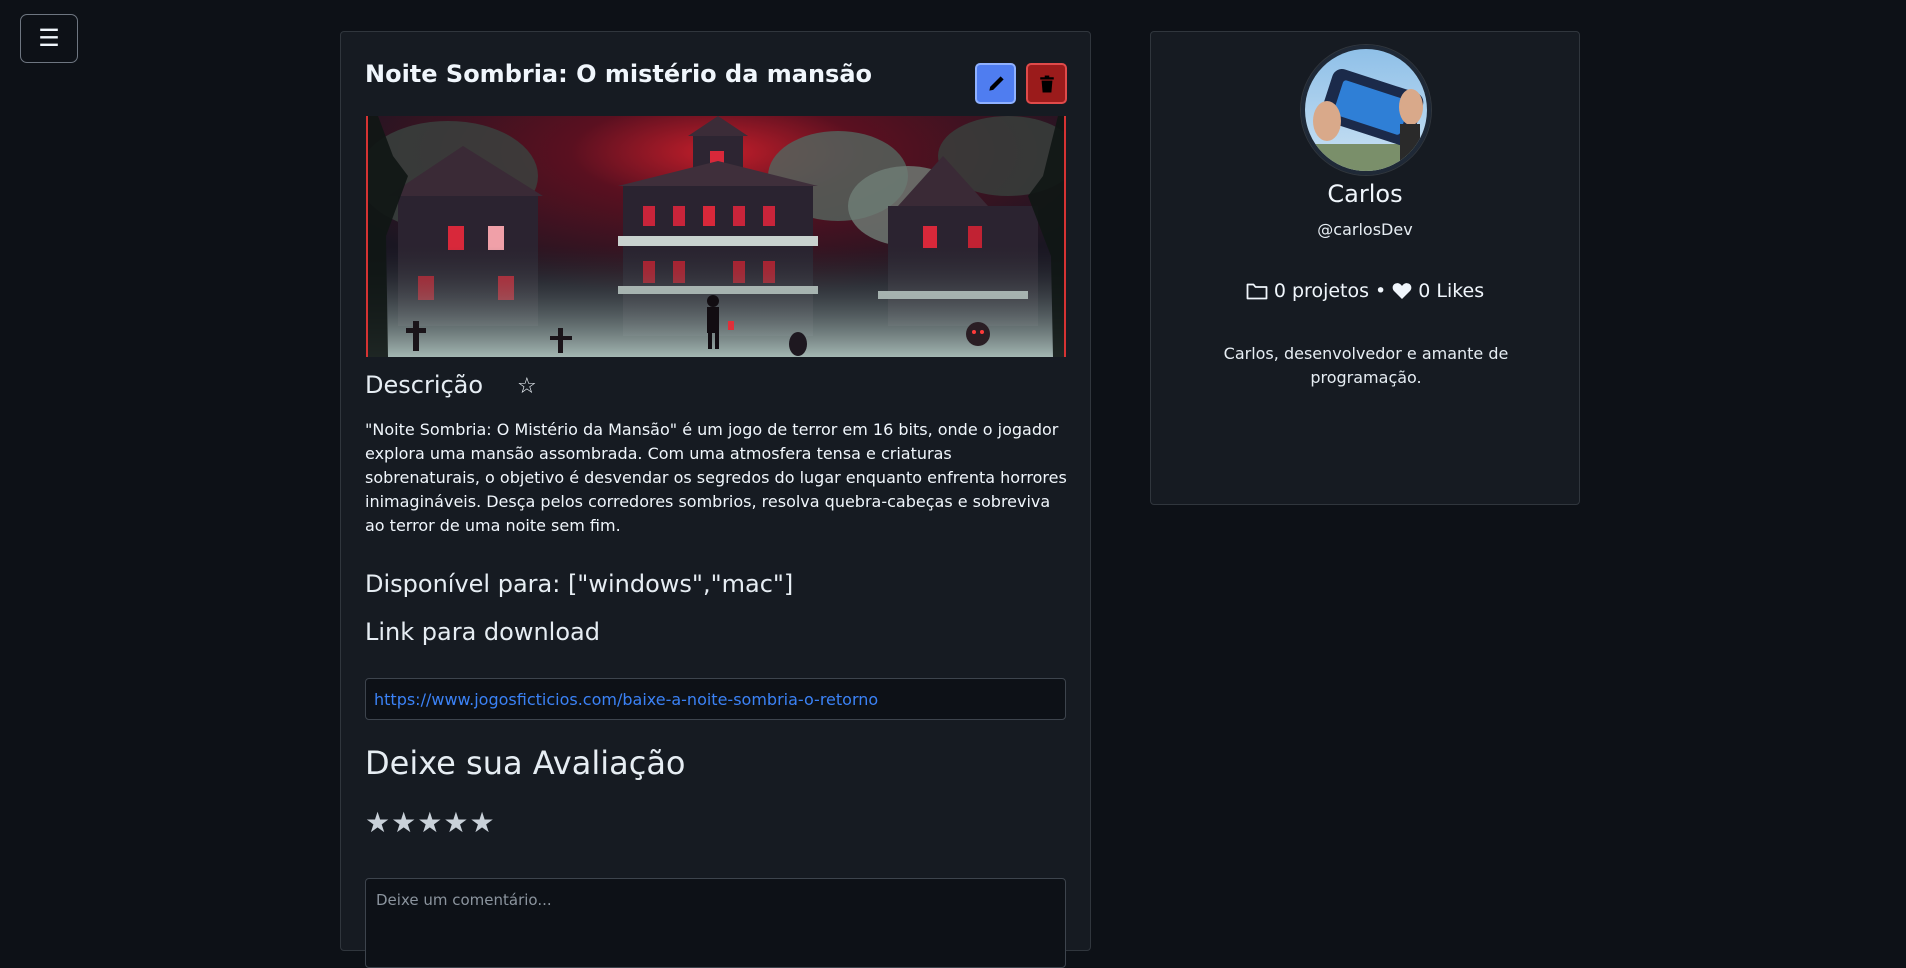  Describe the element at coordinates (579, 584) in the screenshot. I see `platforms-label: Disponível para: ["windows","mac"]` at that location.